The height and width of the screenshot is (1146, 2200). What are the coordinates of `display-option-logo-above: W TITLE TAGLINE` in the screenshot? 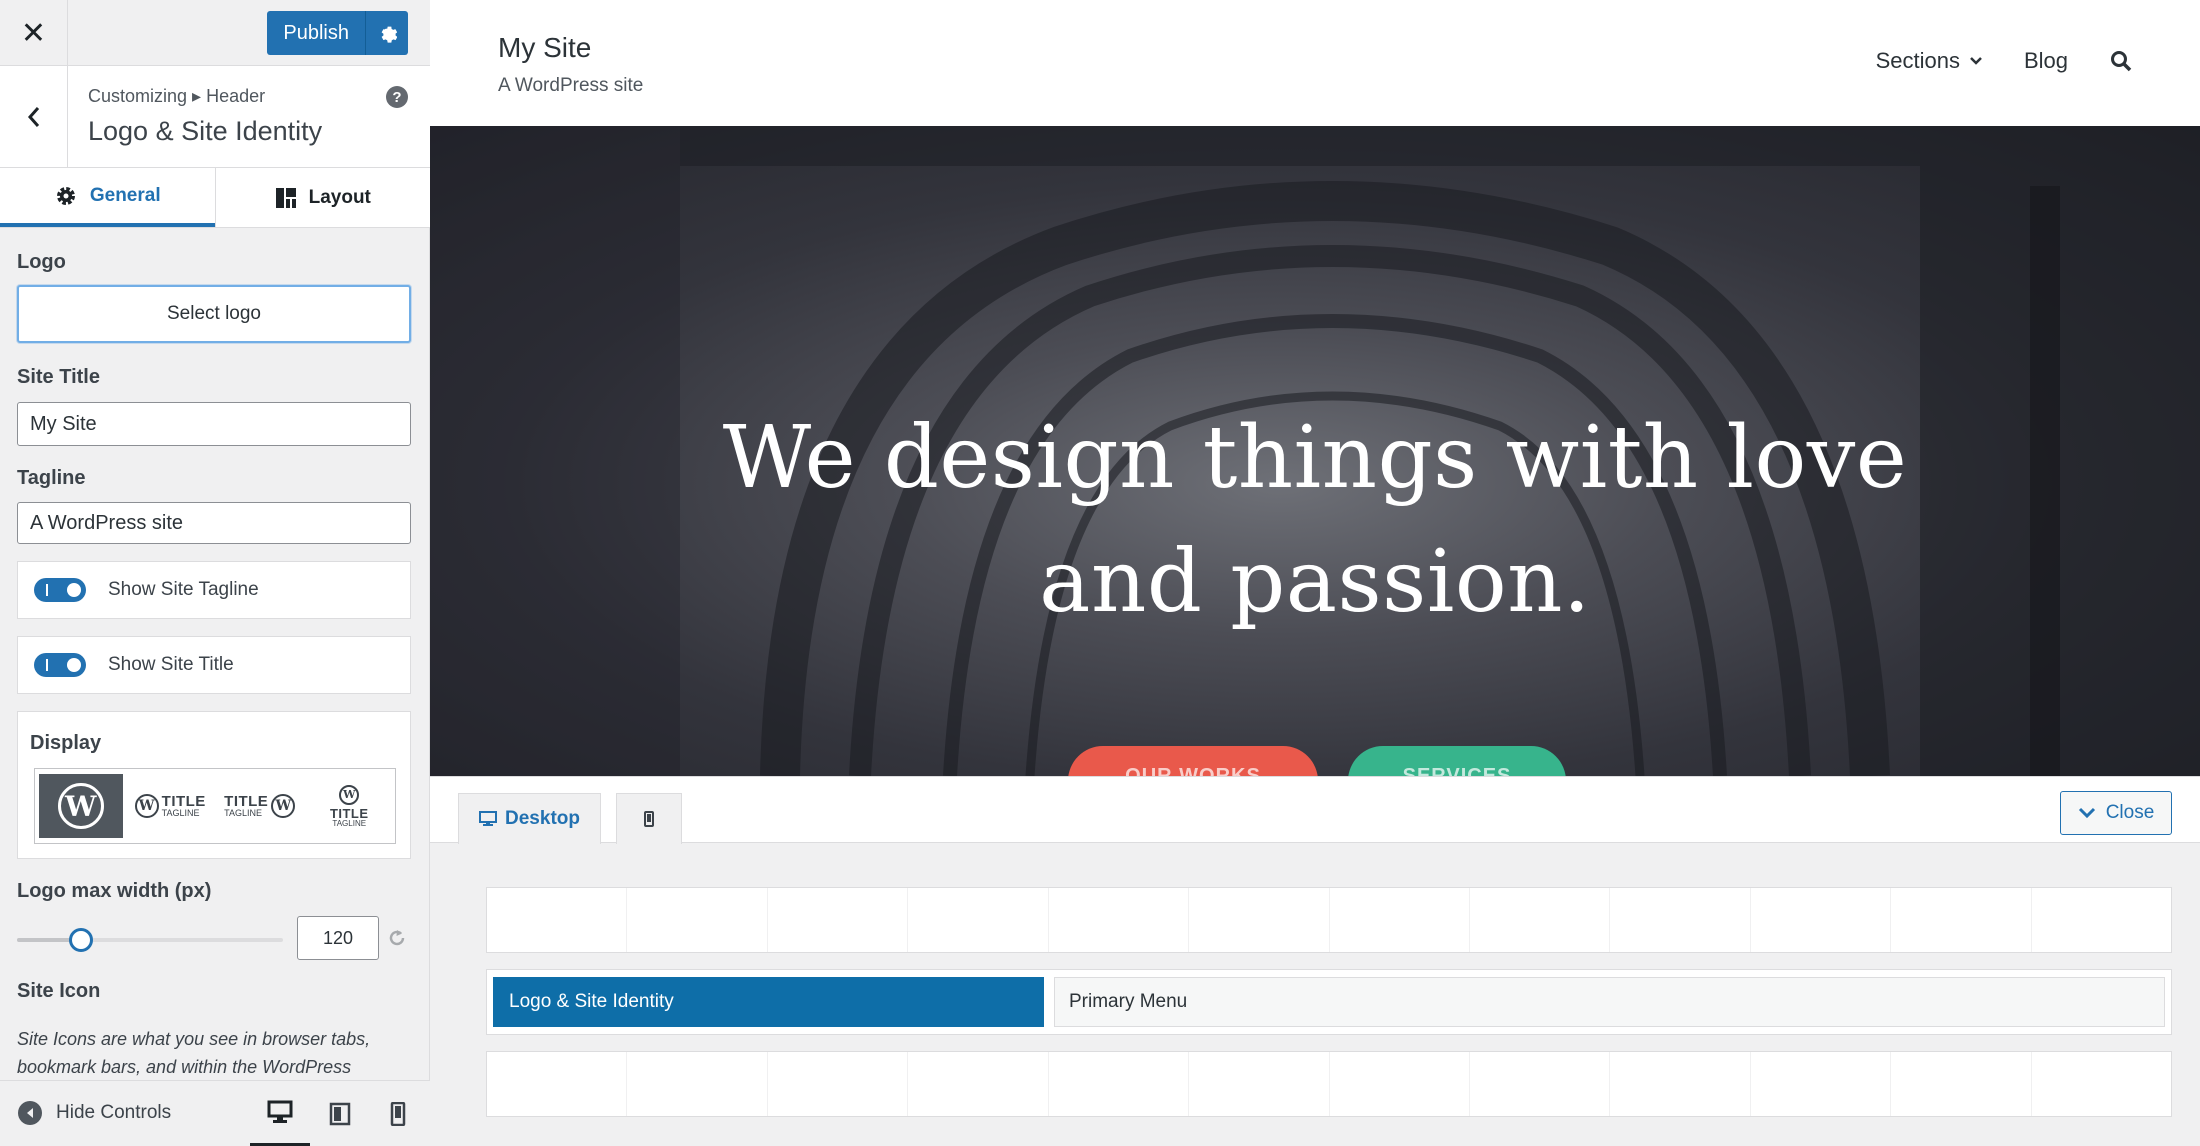 It's located at (350, 806).